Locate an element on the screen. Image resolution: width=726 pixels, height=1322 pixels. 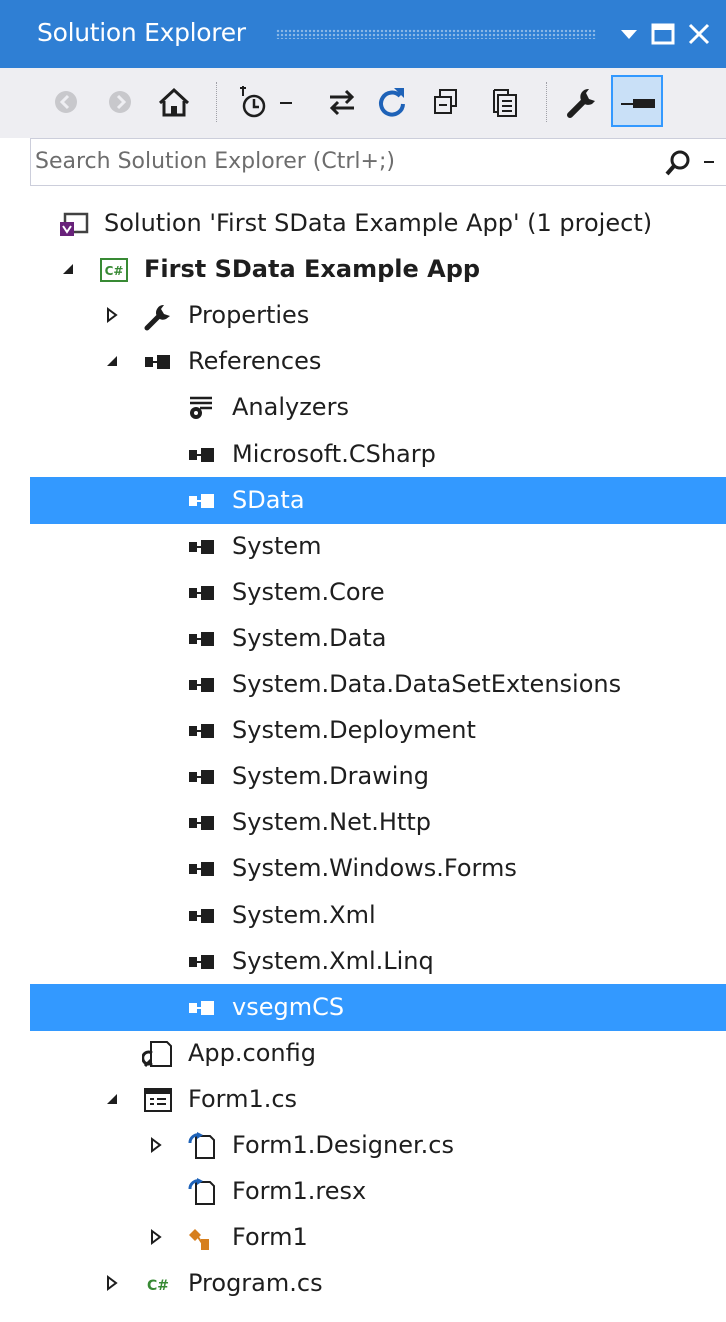
tree-item: Form1.Designer.cs is located at coordinates (378, 1145).